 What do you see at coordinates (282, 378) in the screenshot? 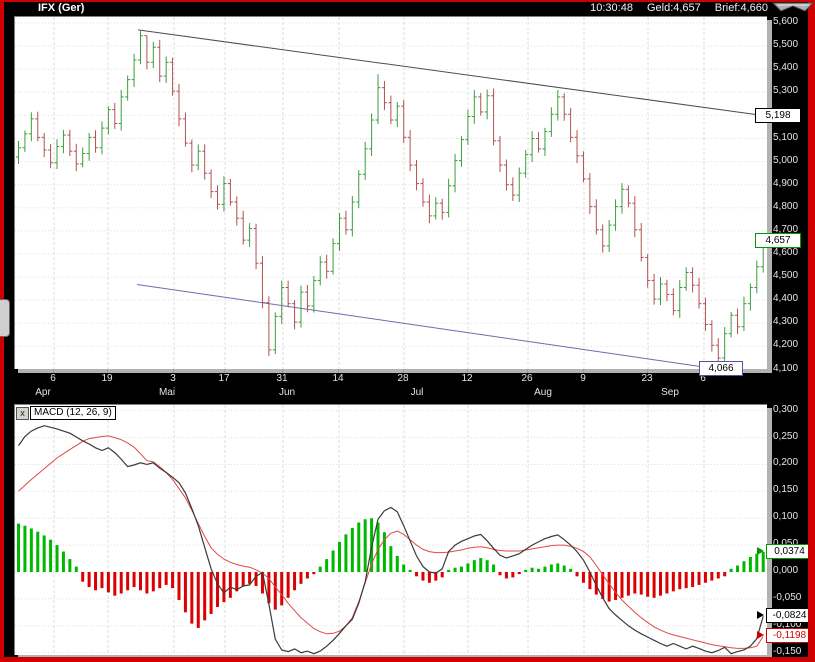
I see `date-axis-day-label: 31` at bounding box center [282, 378].